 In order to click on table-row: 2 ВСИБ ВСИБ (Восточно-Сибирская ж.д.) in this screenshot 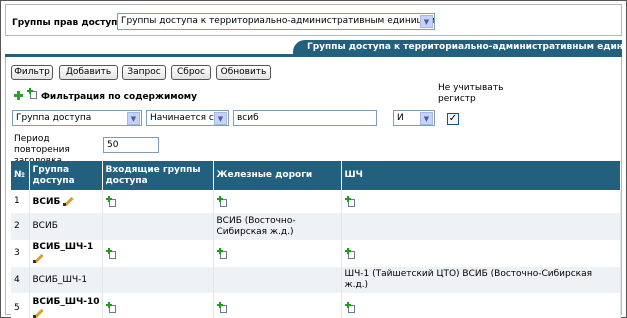, I will do `click(316, 226)`.